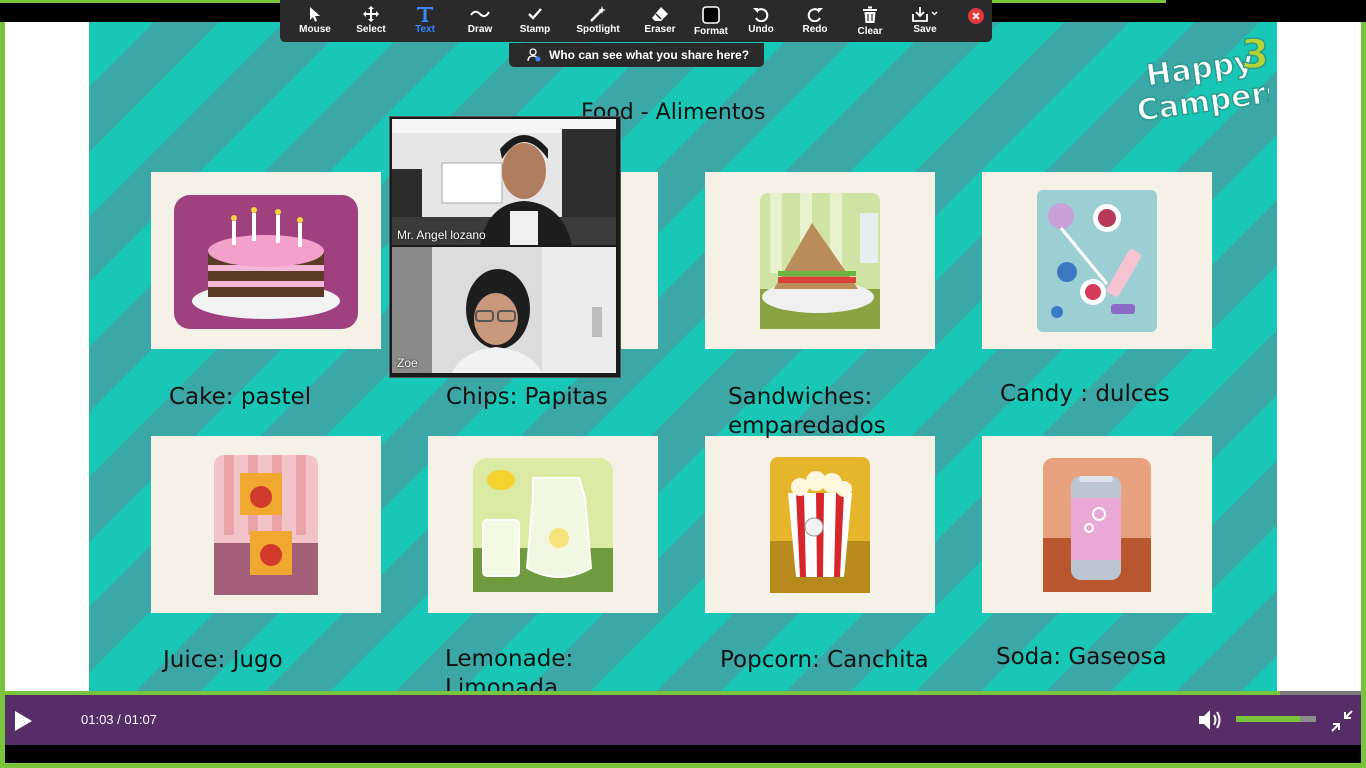 This screenshot has width=1366, height=768. I want to click on exit-fullscreen-icon, so click(1342, 721).